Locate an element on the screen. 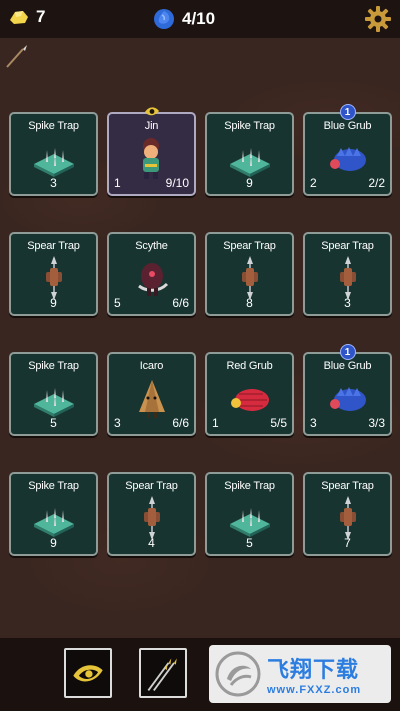  card-name: Jin is located at coordinates (151, 126).